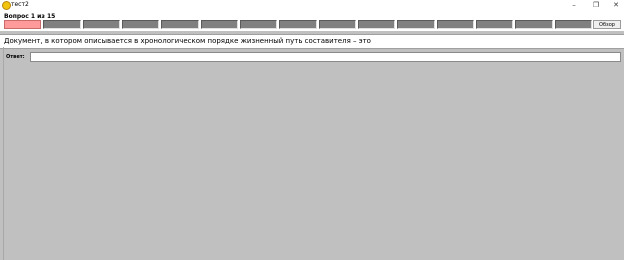 Image resolution: width=624 pixels, height=260 pixels. I want to click on left-divider, so click(3, 153).